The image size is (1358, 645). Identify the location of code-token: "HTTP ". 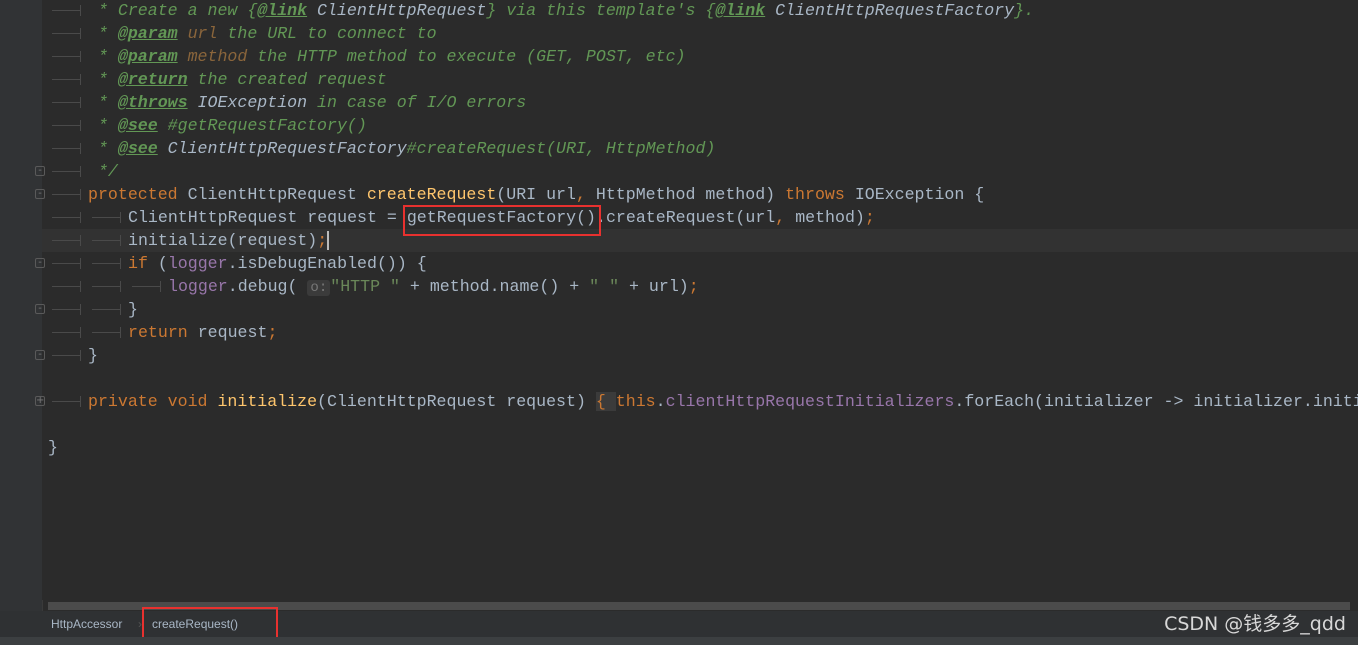
(365, 286).